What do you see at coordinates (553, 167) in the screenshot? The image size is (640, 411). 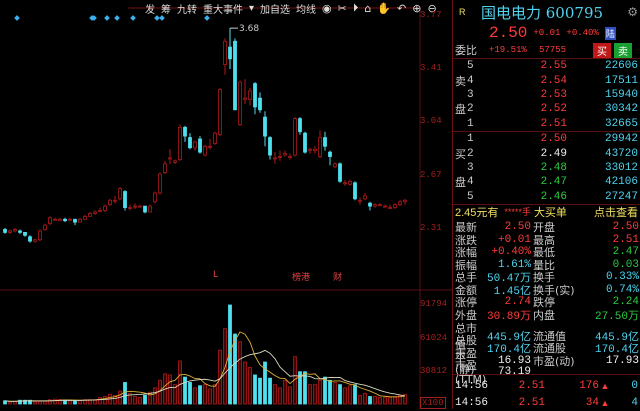 I see `order-price: 2.48` at bounding box center [553, 167].